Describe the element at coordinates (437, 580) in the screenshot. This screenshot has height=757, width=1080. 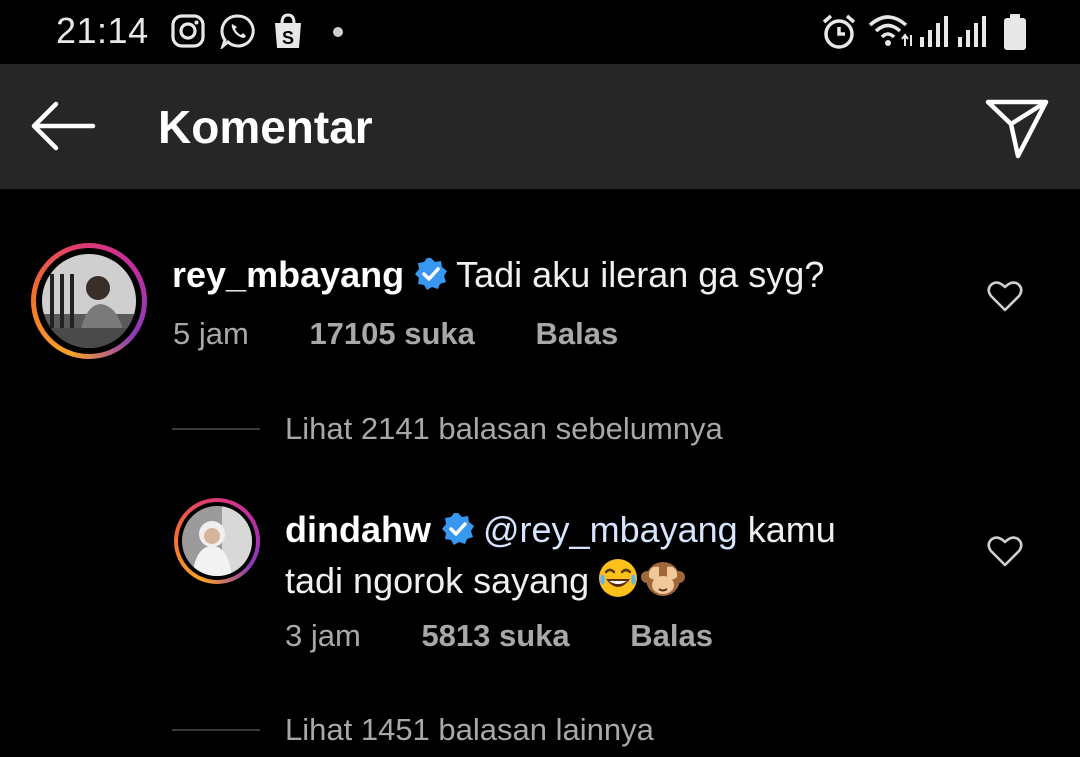
I see `reply-text-continued: tadi ngorok sayang` at that location.